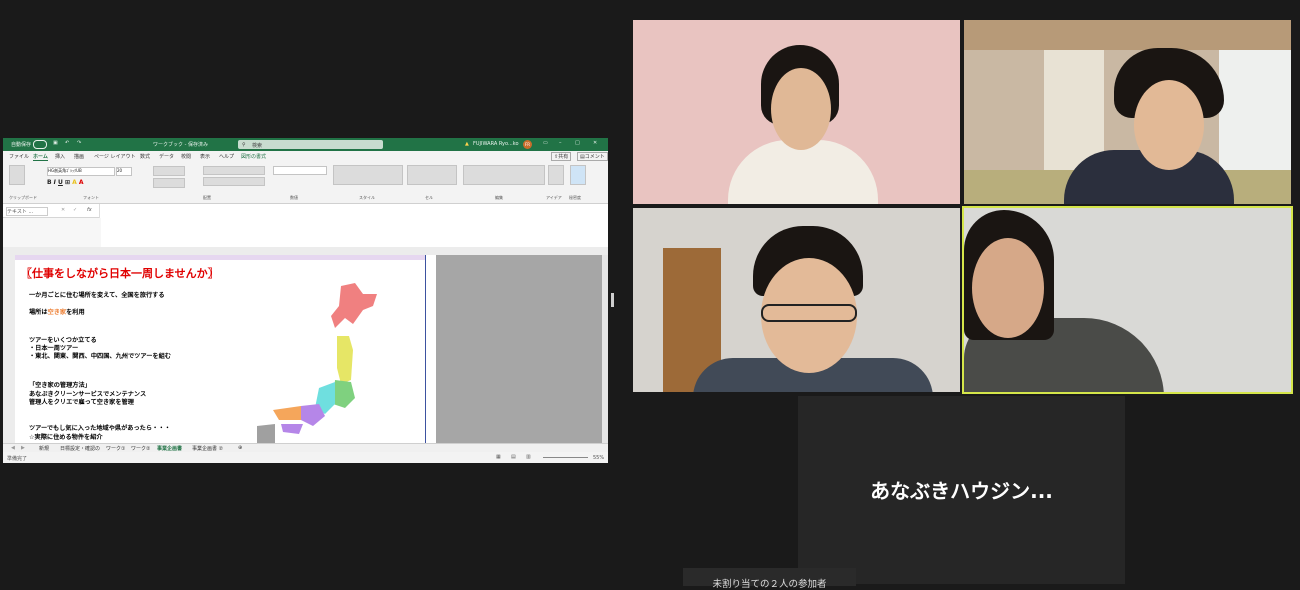  I want to click on warning-icon: ▲, so click(467, 144).